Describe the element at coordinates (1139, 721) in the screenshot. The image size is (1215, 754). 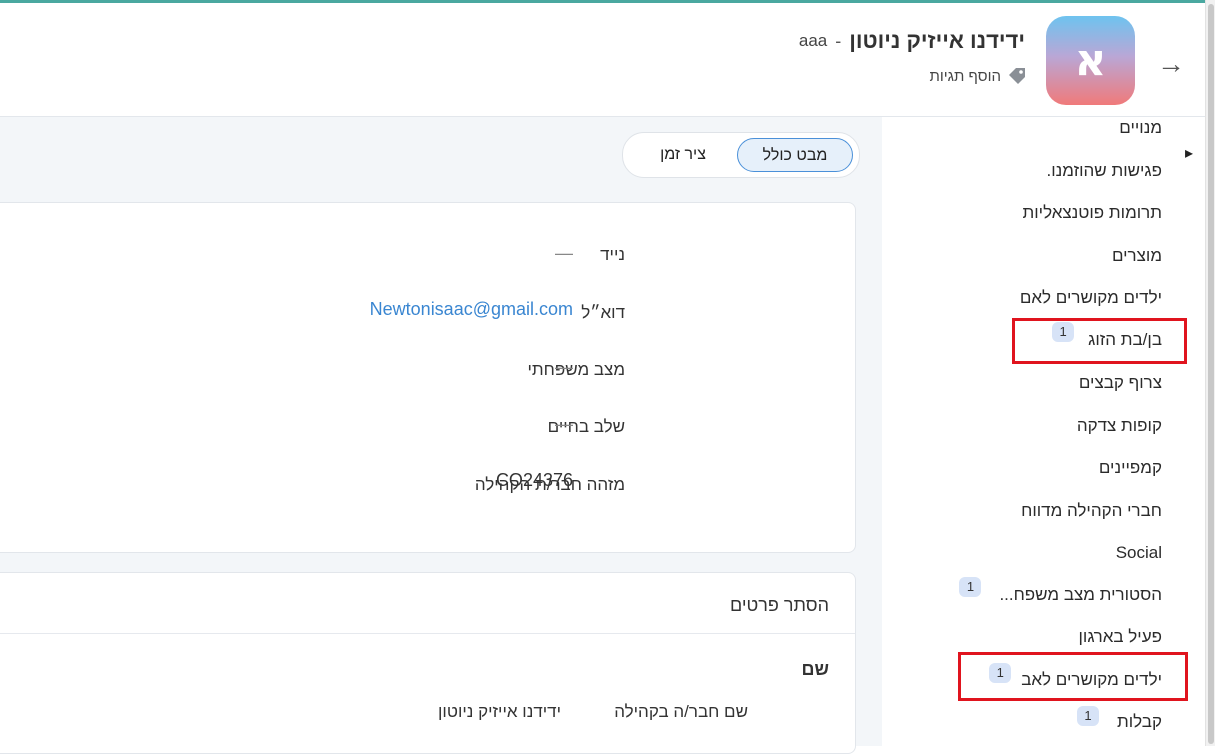
I see `sidebar-item-label: קבלות` at that location.